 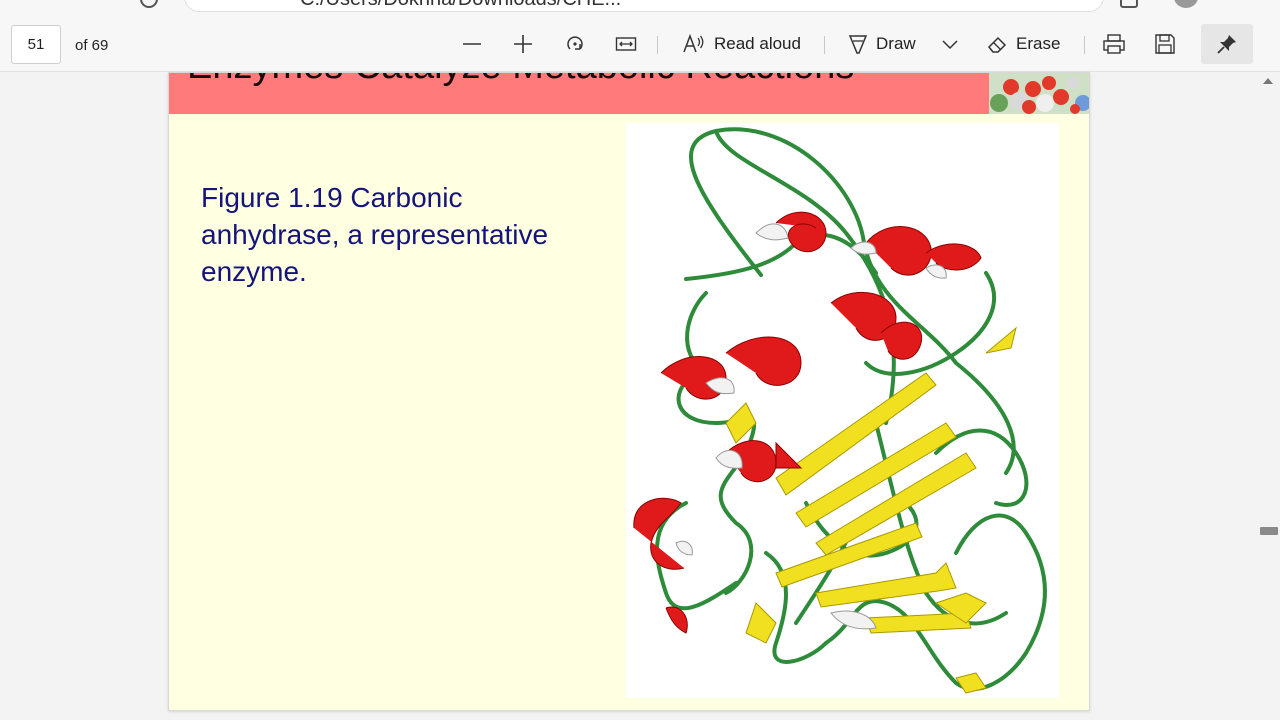 I want to click on info-icon, so click(x=149, y=4).